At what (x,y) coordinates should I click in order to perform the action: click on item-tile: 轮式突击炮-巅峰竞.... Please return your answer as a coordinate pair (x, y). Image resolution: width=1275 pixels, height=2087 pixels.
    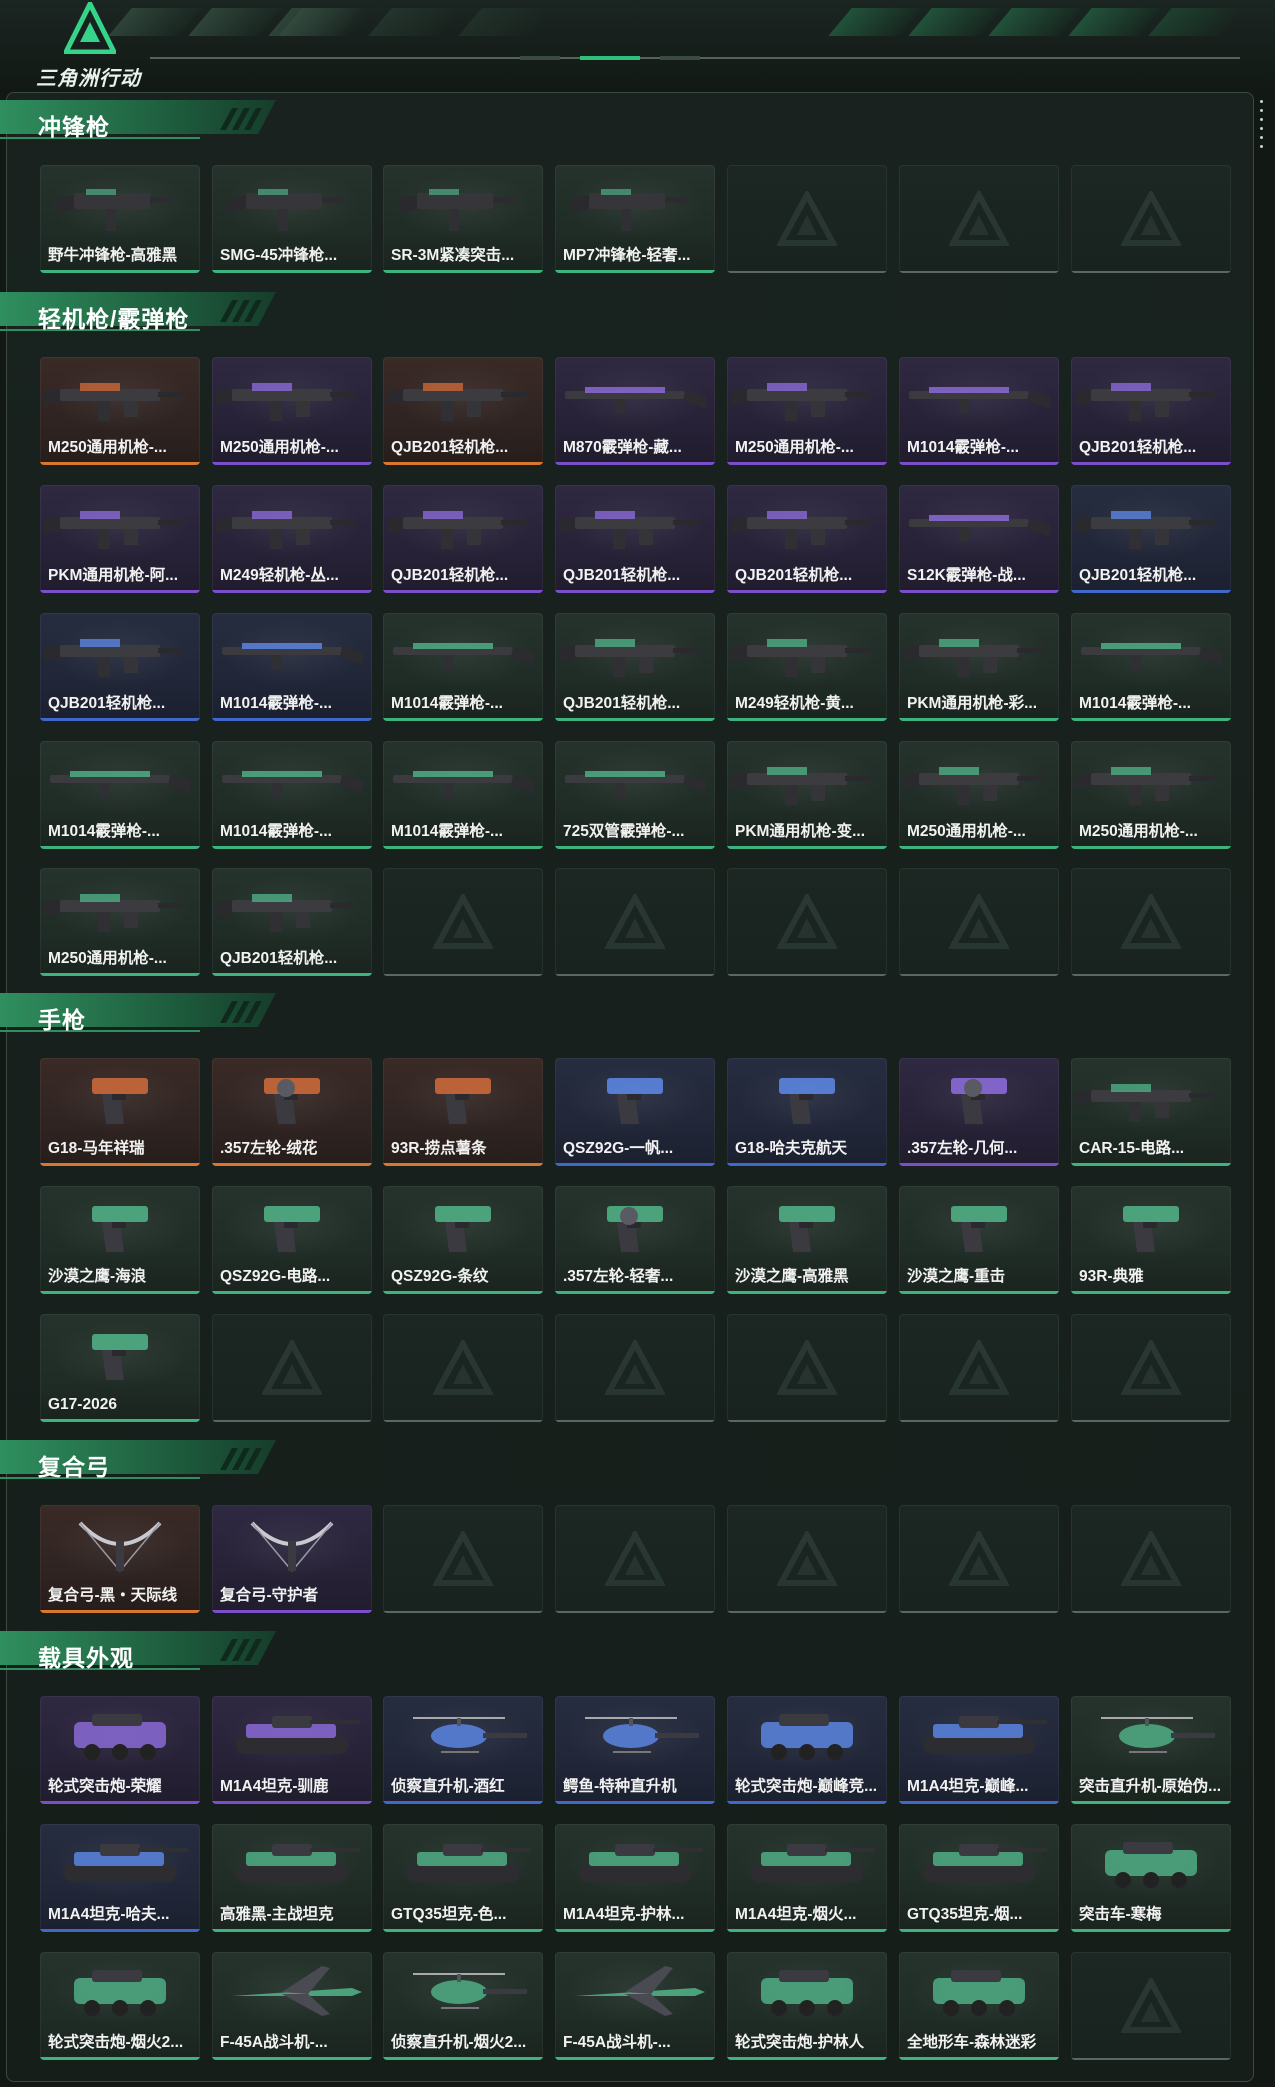
    Looking at the image, I should click on (807, 1750).